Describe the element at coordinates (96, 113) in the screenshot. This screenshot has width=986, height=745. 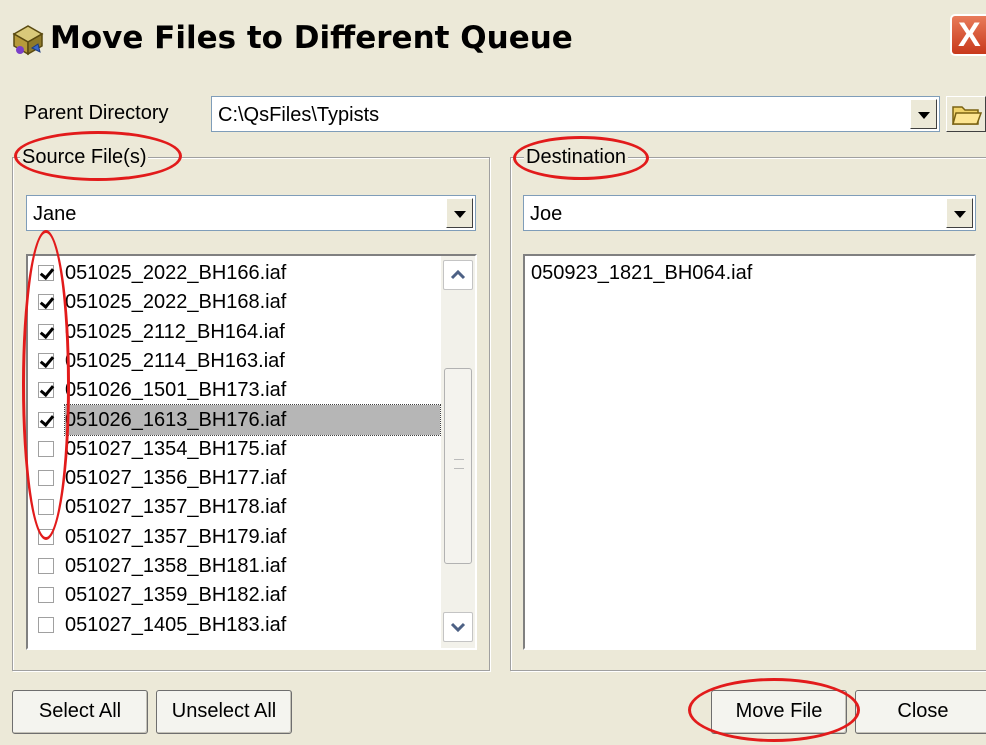
I see `parent-directory-label: Parent Directory` at that location.